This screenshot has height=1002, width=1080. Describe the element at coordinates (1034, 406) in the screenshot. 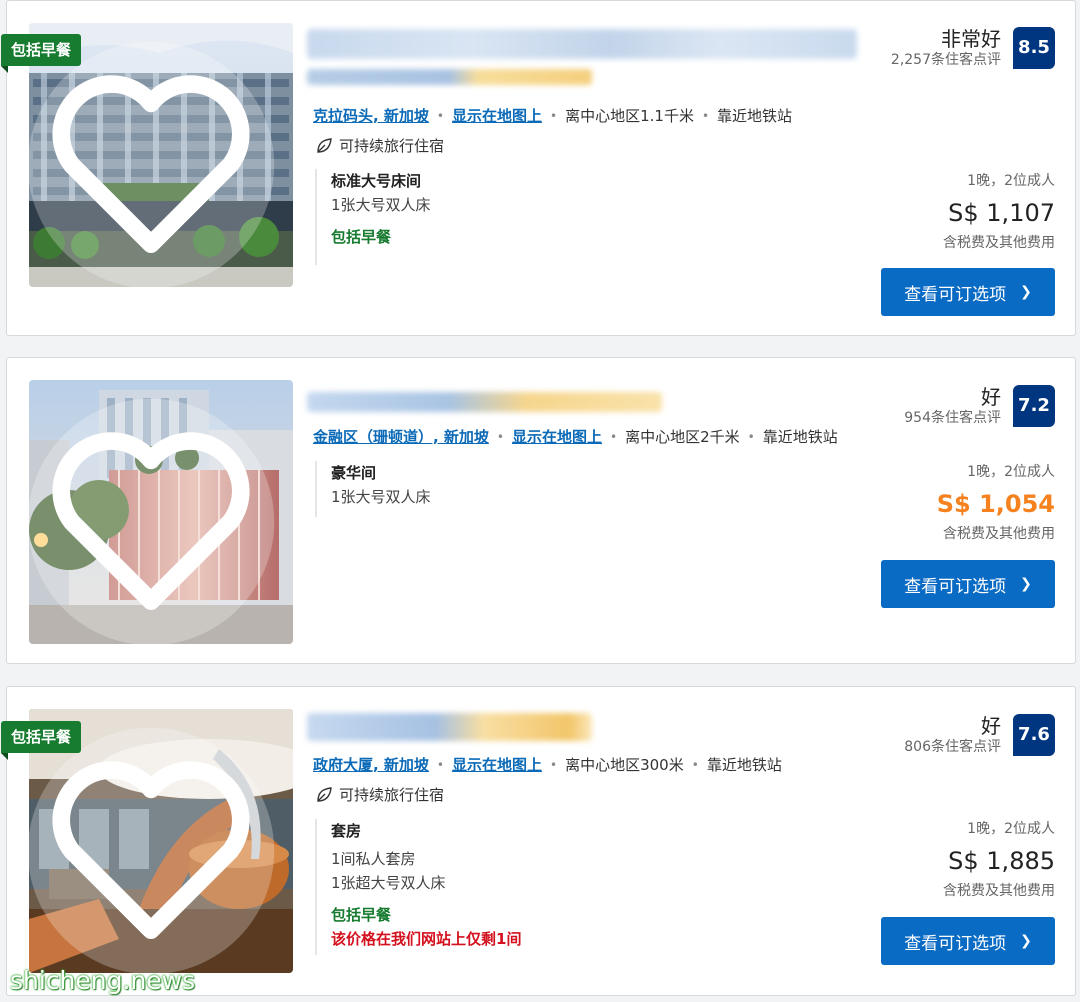

I see `review-score: 7.2` at that location.